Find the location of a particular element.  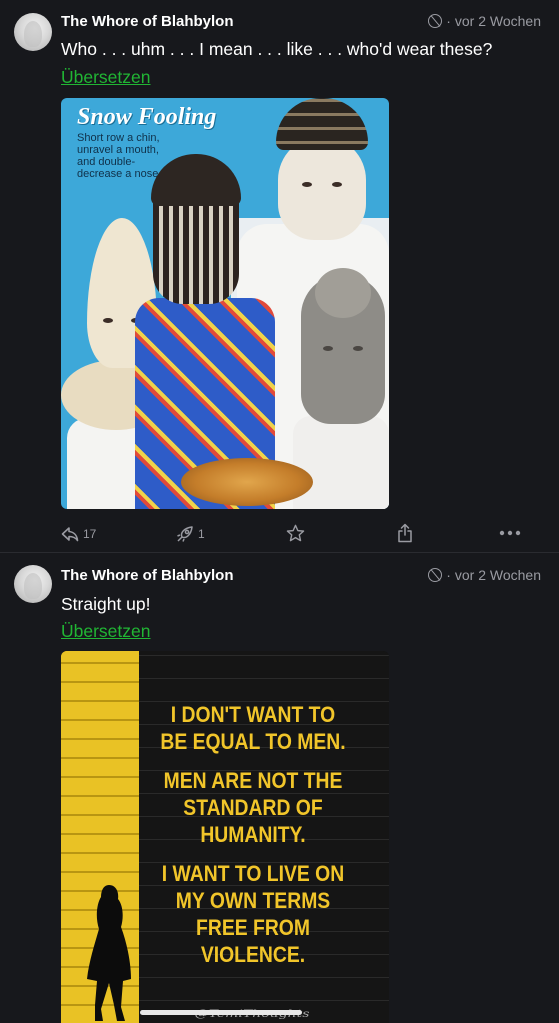

share-icon is located at coordinates (405, 533).